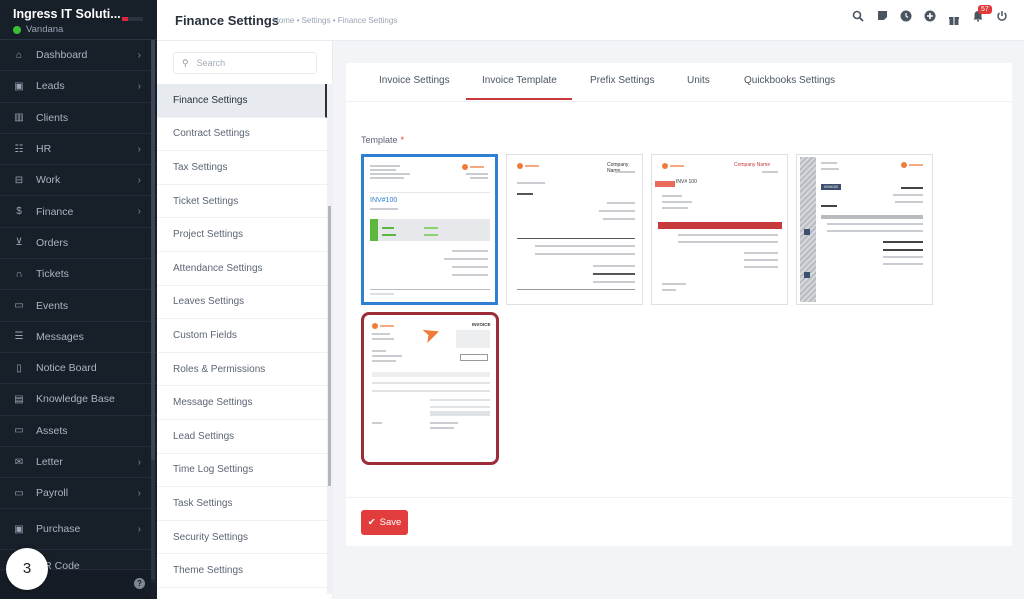 Image resolution: width=1024 pixels, height=599 pixels. I want to click on receipt-icon: ▣, so click(19, 529).